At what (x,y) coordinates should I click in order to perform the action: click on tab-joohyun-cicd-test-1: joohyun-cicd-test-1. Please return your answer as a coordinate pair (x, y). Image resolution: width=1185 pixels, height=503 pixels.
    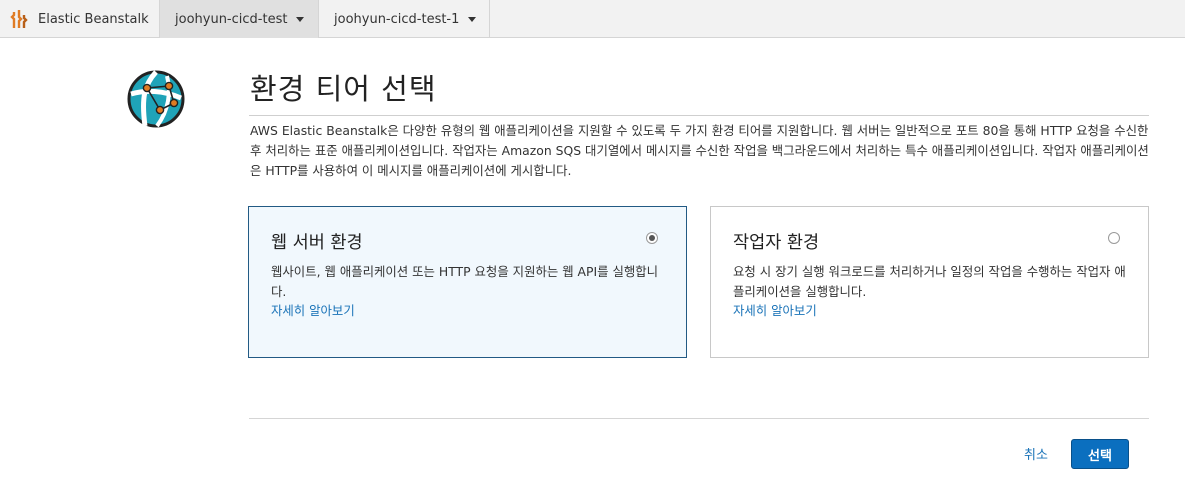
    Looking at the image, I should click on (404, 19).